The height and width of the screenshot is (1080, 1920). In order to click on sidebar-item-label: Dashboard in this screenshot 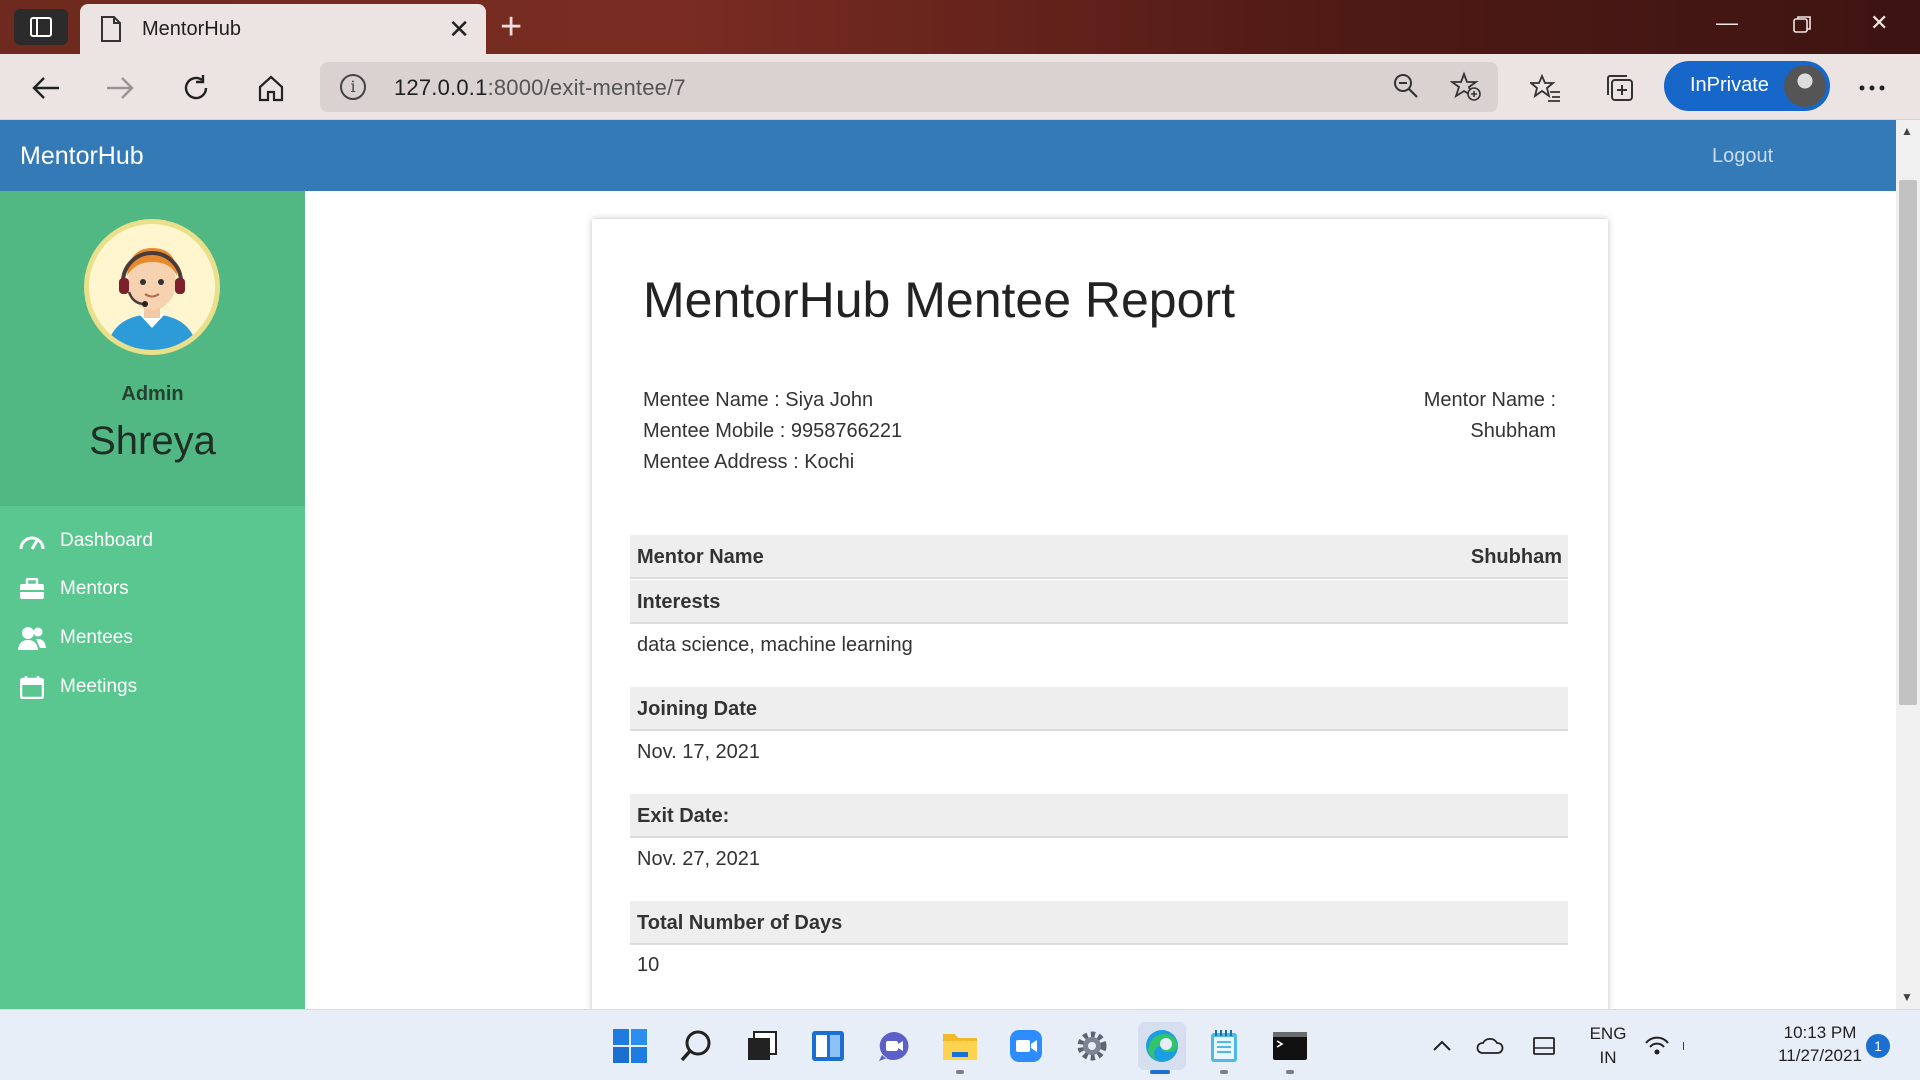, I will do `click(106, 540)`.